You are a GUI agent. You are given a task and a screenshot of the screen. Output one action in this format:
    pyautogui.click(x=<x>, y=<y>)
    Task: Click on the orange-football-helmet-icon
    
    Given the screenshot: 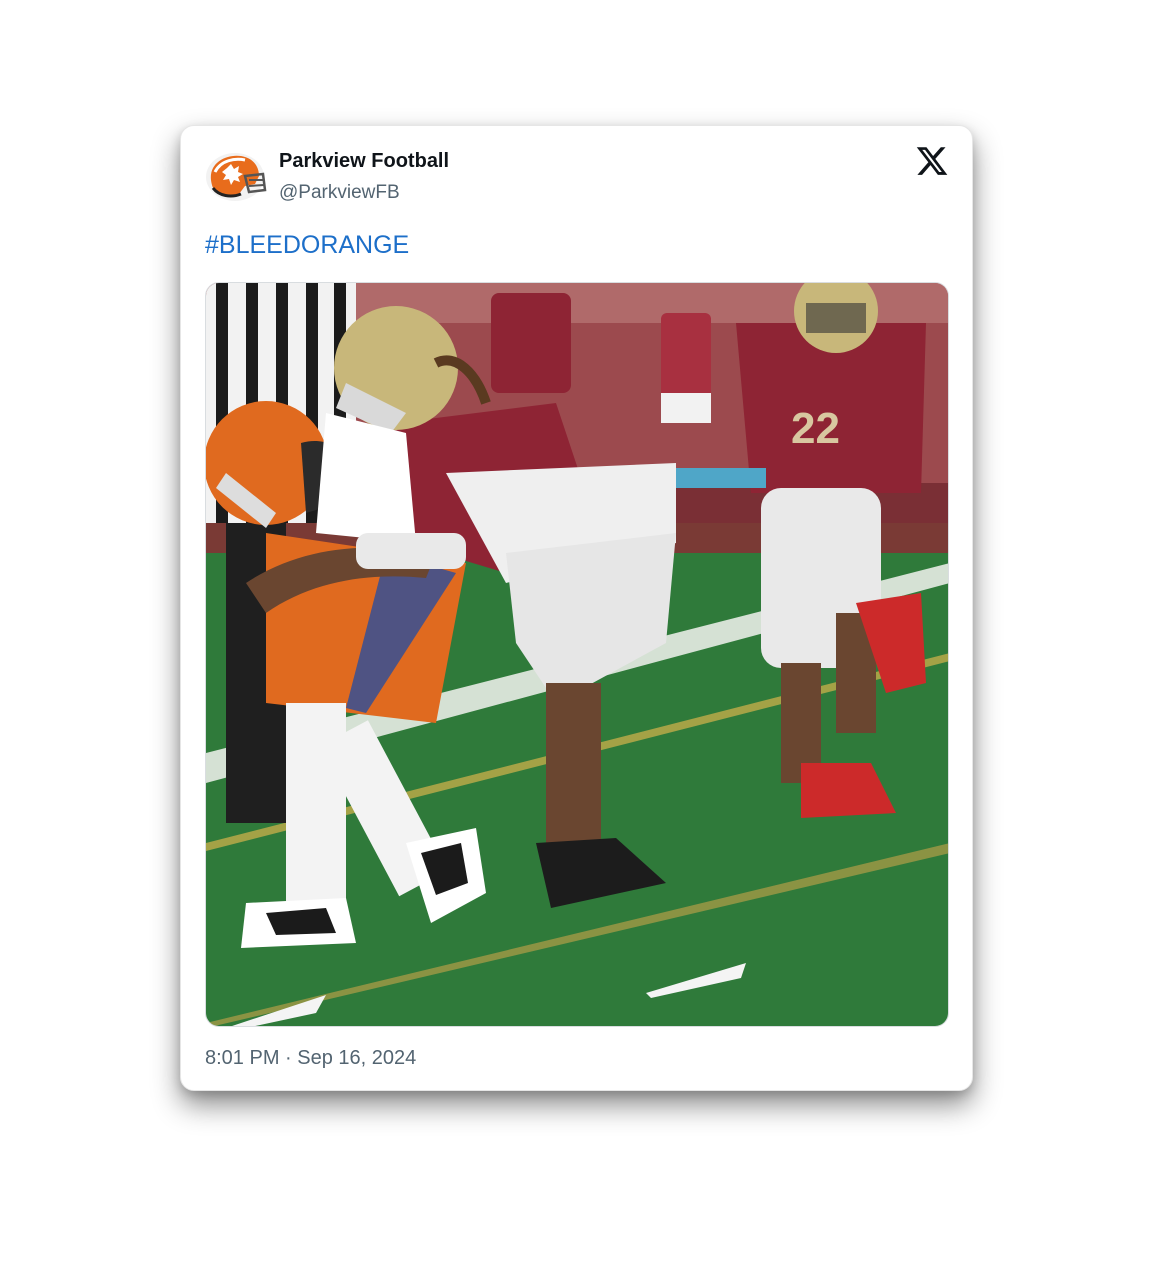 What is the action you would take?
    pyautogui.click(x=237, y=176)
    